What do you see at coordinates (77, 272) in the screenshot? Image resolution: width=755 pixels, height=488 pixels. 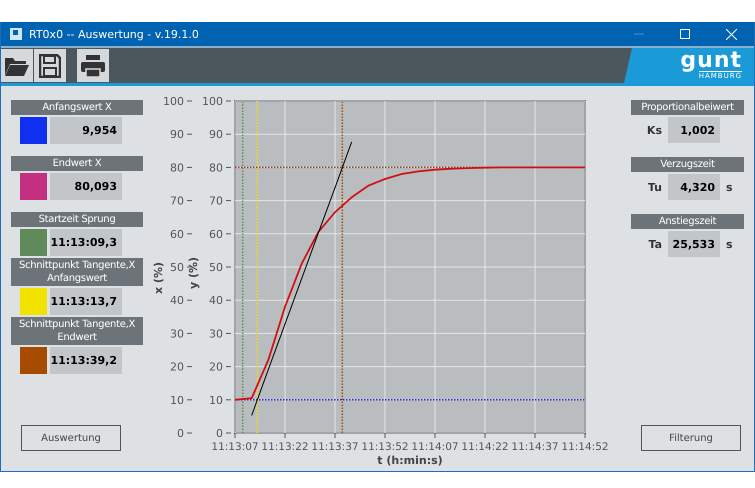 I see `field-label: Schnittpunkt Tangente,X Anfangswert` at bounding box center [77, 272].